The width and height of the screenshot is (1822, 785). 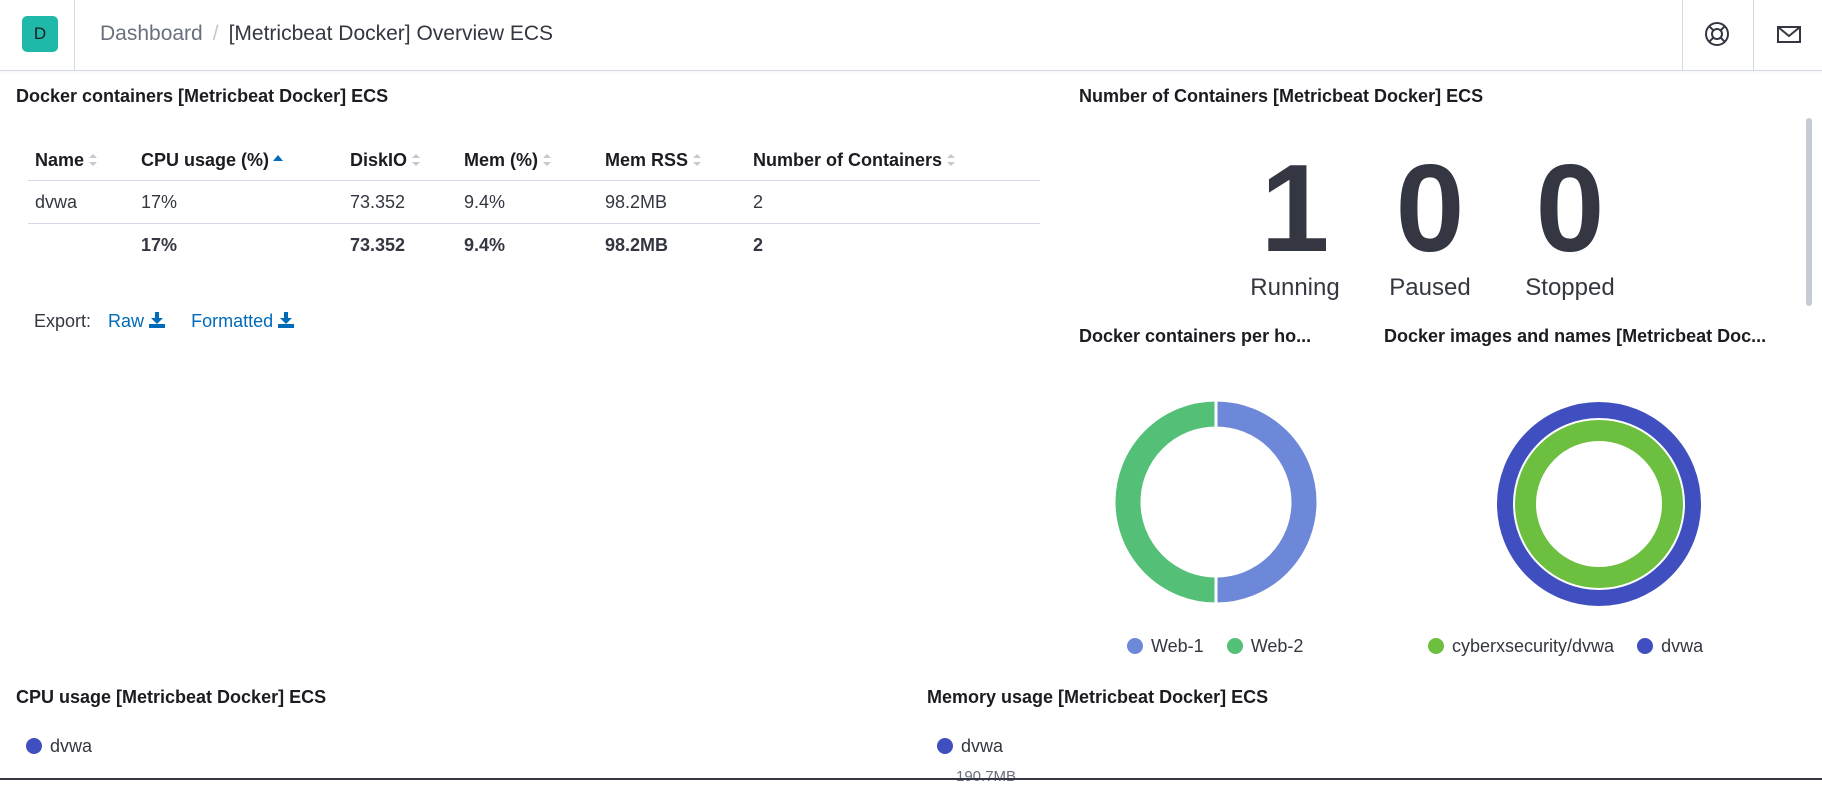 I want to click on column-header-diskio: DiskIO, so click(x=385, y=160).